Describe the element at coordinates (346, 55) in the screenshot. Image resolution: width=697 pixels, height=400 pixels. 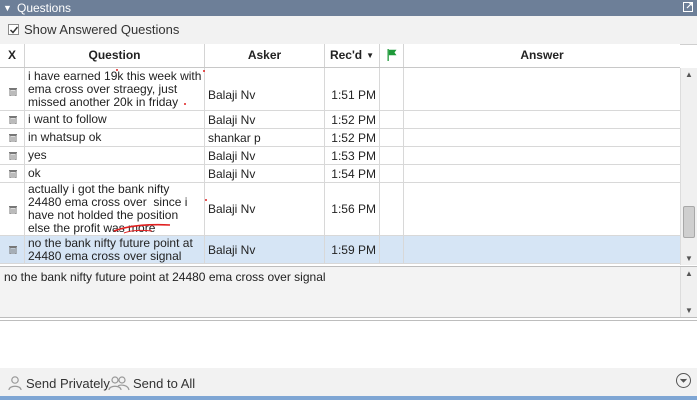
I see `column-header-received-label: Rec'd` at that location.